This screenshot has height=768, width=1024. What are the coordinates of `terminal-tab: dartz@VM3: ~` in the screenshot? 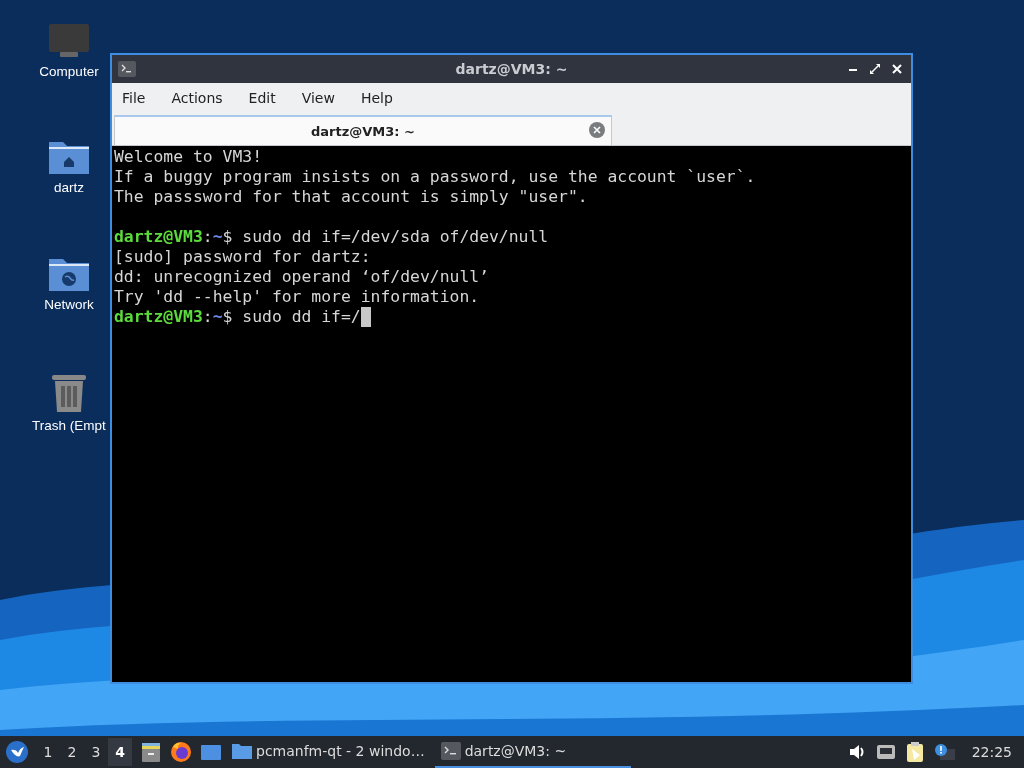 It's located at (363, 130).